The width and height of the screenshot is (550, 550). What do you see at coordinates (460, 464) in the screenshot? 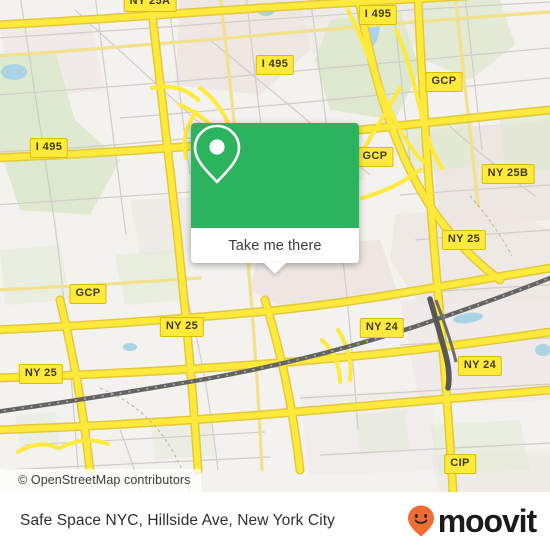
I see `highway-shield: CIP` at bounding box center [460, 464].